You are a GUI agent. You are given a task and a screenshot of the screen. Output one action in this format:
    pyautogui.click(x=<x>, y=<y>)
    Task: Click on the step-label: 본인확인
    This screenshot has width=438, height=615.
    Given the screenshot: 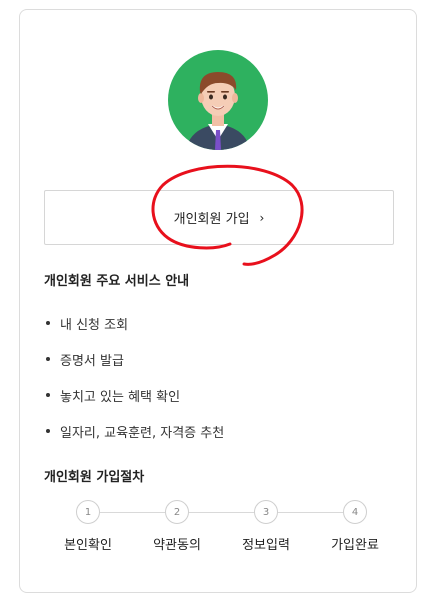 What is the action you would take?
    pyautogui.click(x=88, y=545)
    